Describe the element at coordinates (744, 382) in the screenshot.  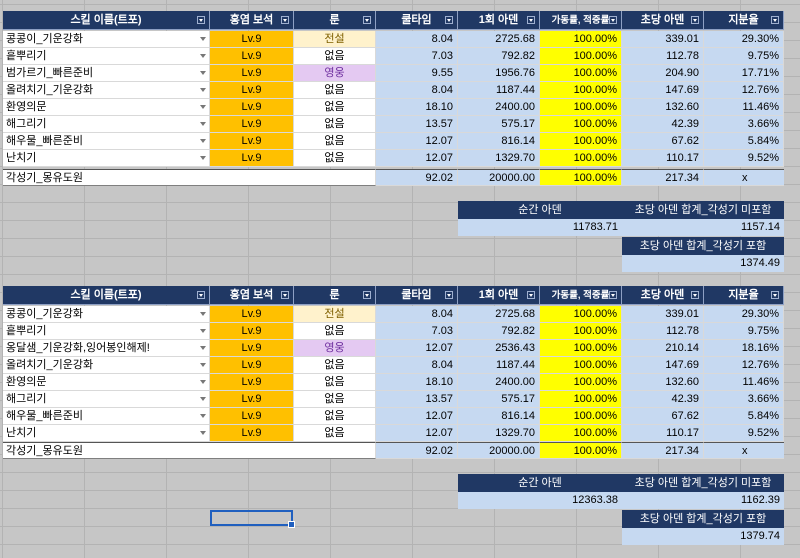
I see `share-cell: 11.46%` at that location.